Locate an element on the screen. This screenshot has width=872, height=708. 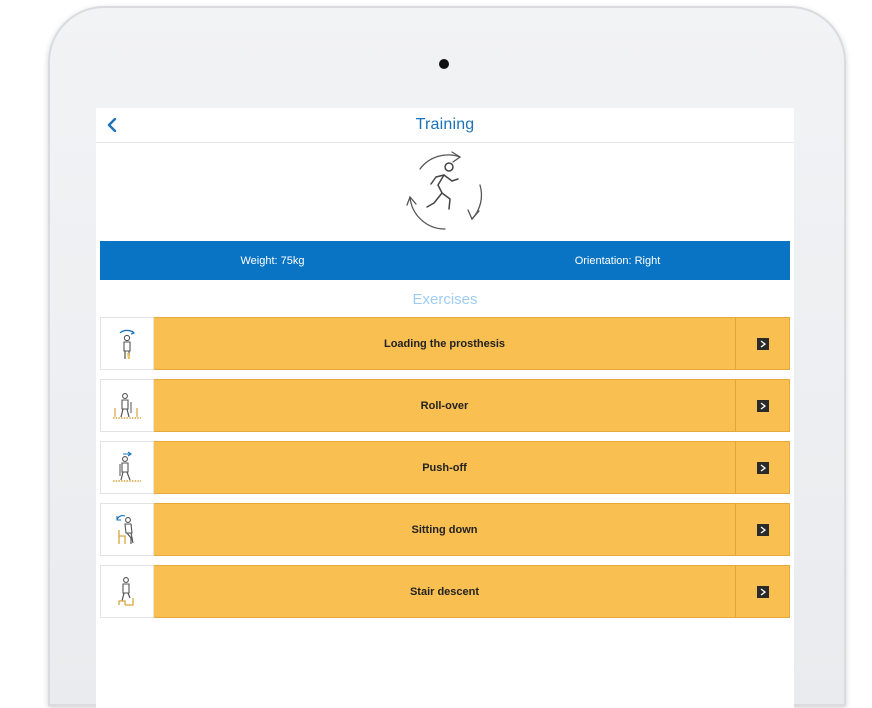
exercise-row-pushoff: Push-off is located at coordinates (445, 467).